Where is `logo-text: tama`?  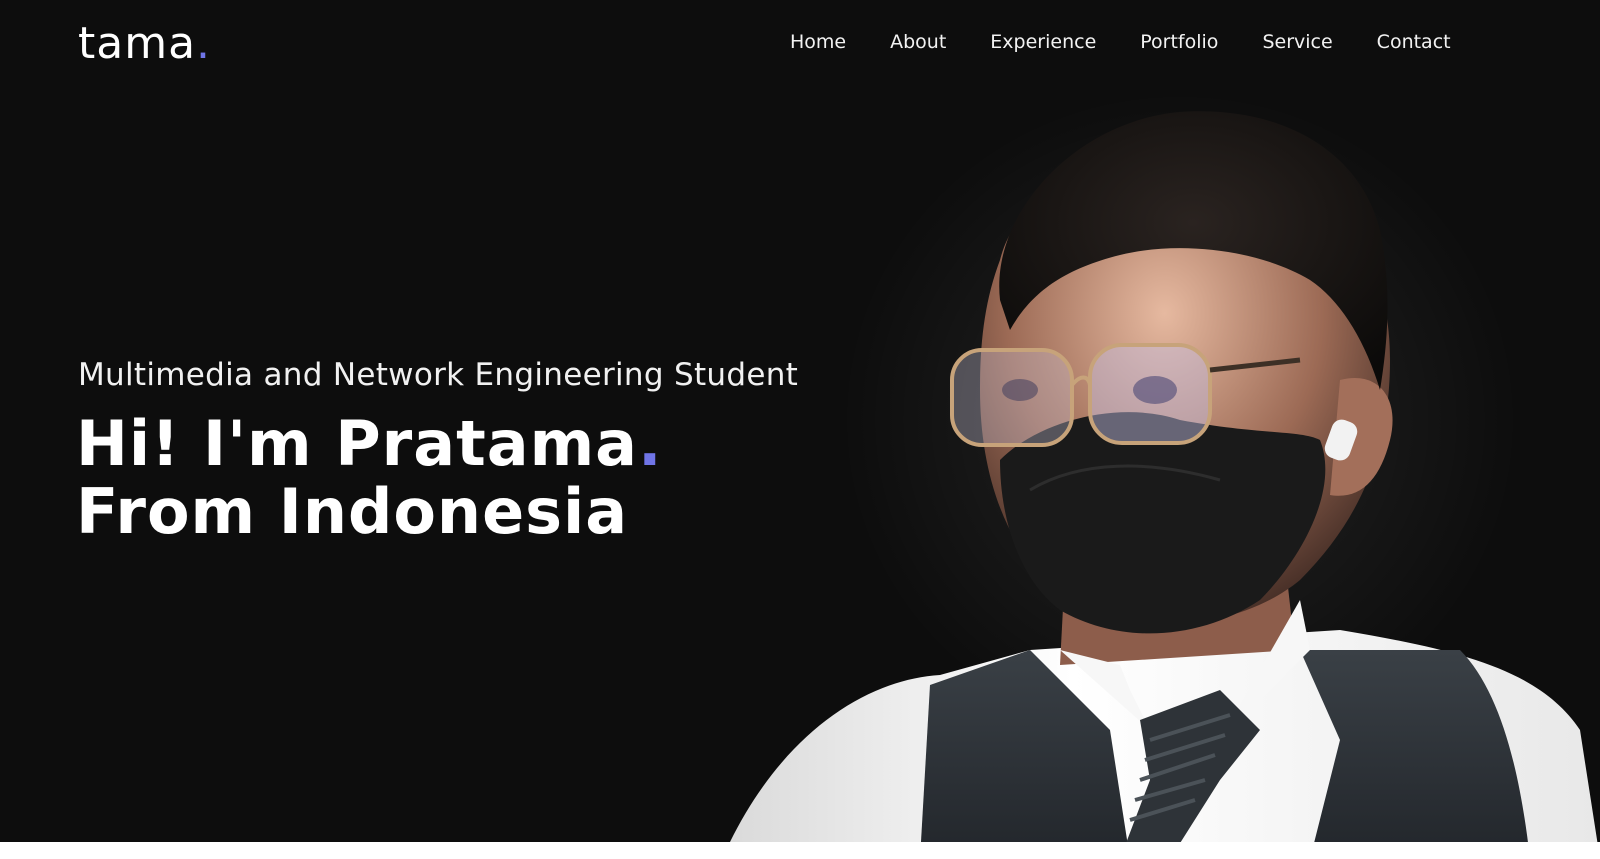
logo-text: tama is located at coordinates (137, 43).